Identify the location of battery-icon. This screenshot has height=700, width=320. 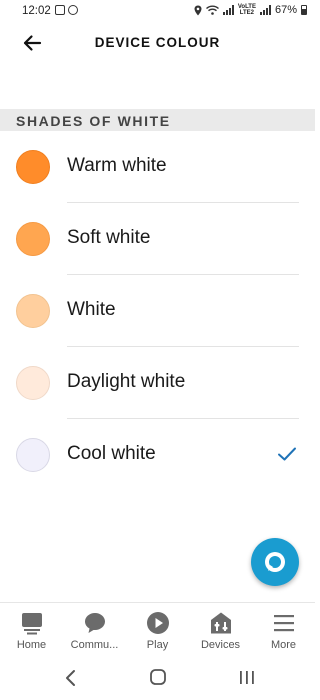
(304, 10).